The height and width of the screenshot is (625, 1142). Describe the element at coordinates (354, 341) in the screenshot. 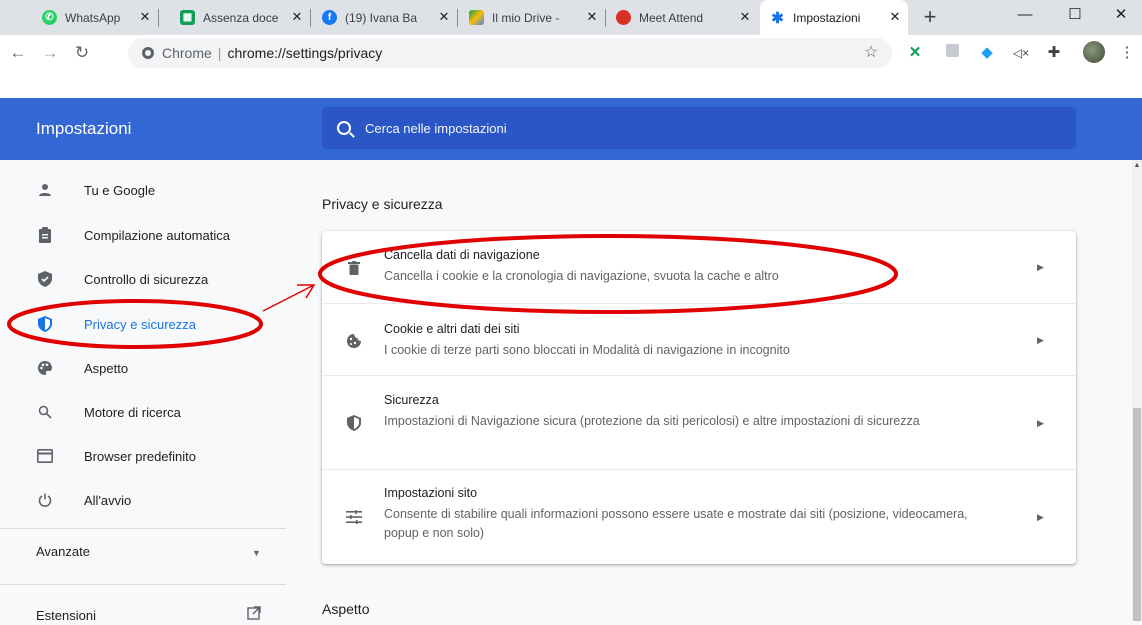

I see `cookie-icon` at that location.